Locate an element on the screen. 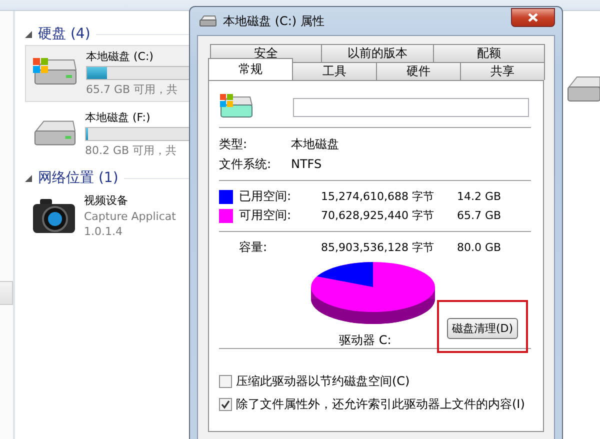  window-title: 本地磁盘 (C:) 属性 is located at coordinates (274, 21).